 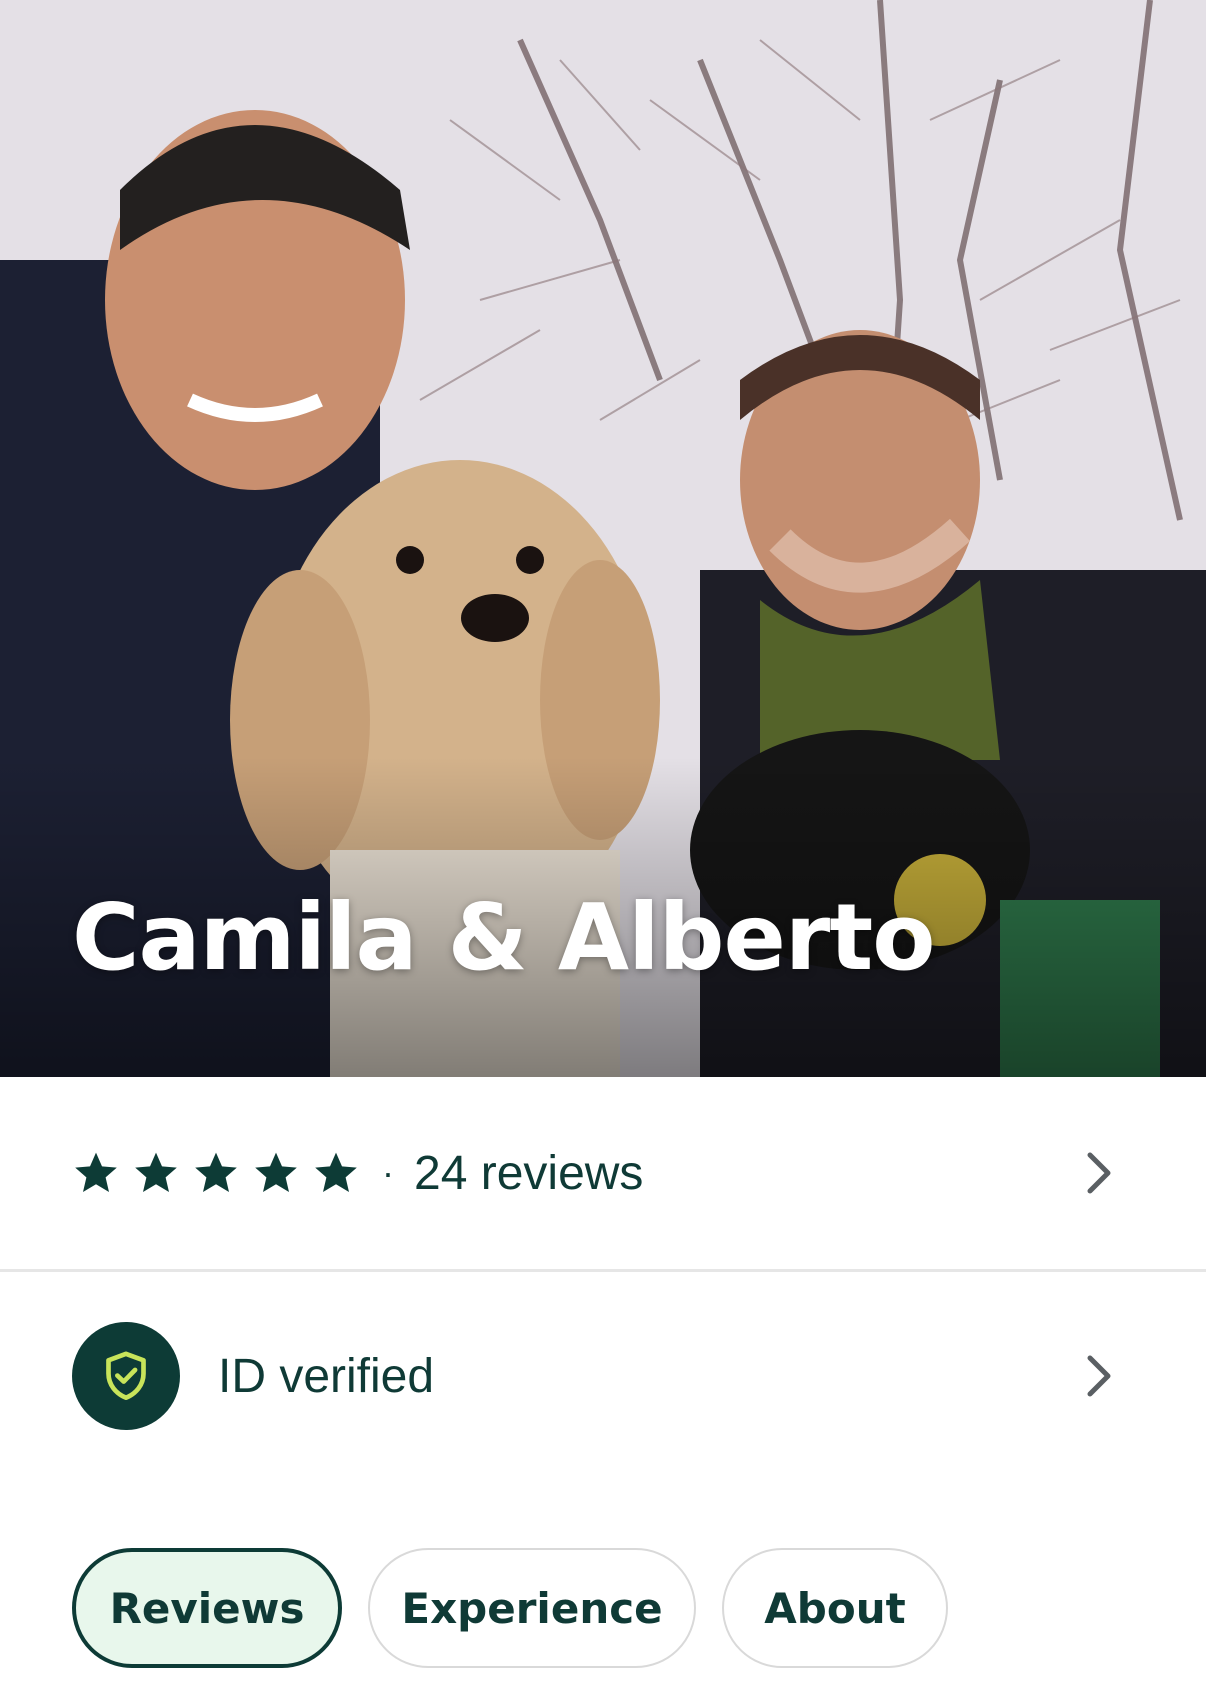 I want to click on reviews-count: 24 reviews, so click(x=529, y=1173).